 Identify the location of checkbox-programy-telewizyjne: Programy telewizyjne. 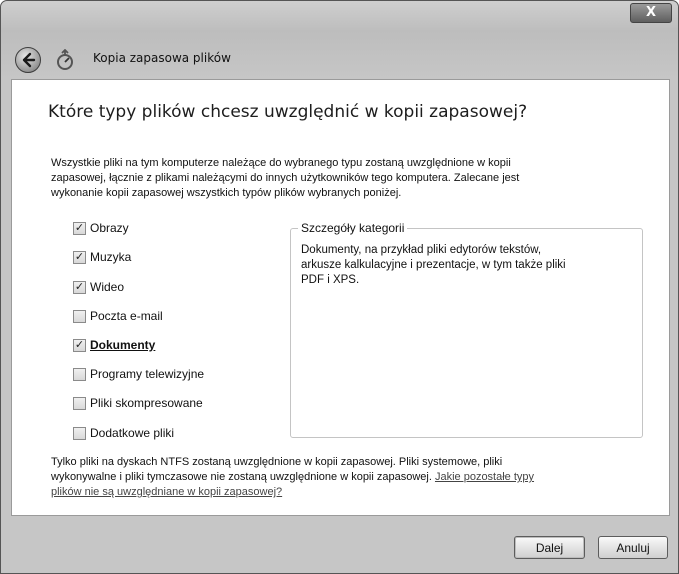
(138, 374).